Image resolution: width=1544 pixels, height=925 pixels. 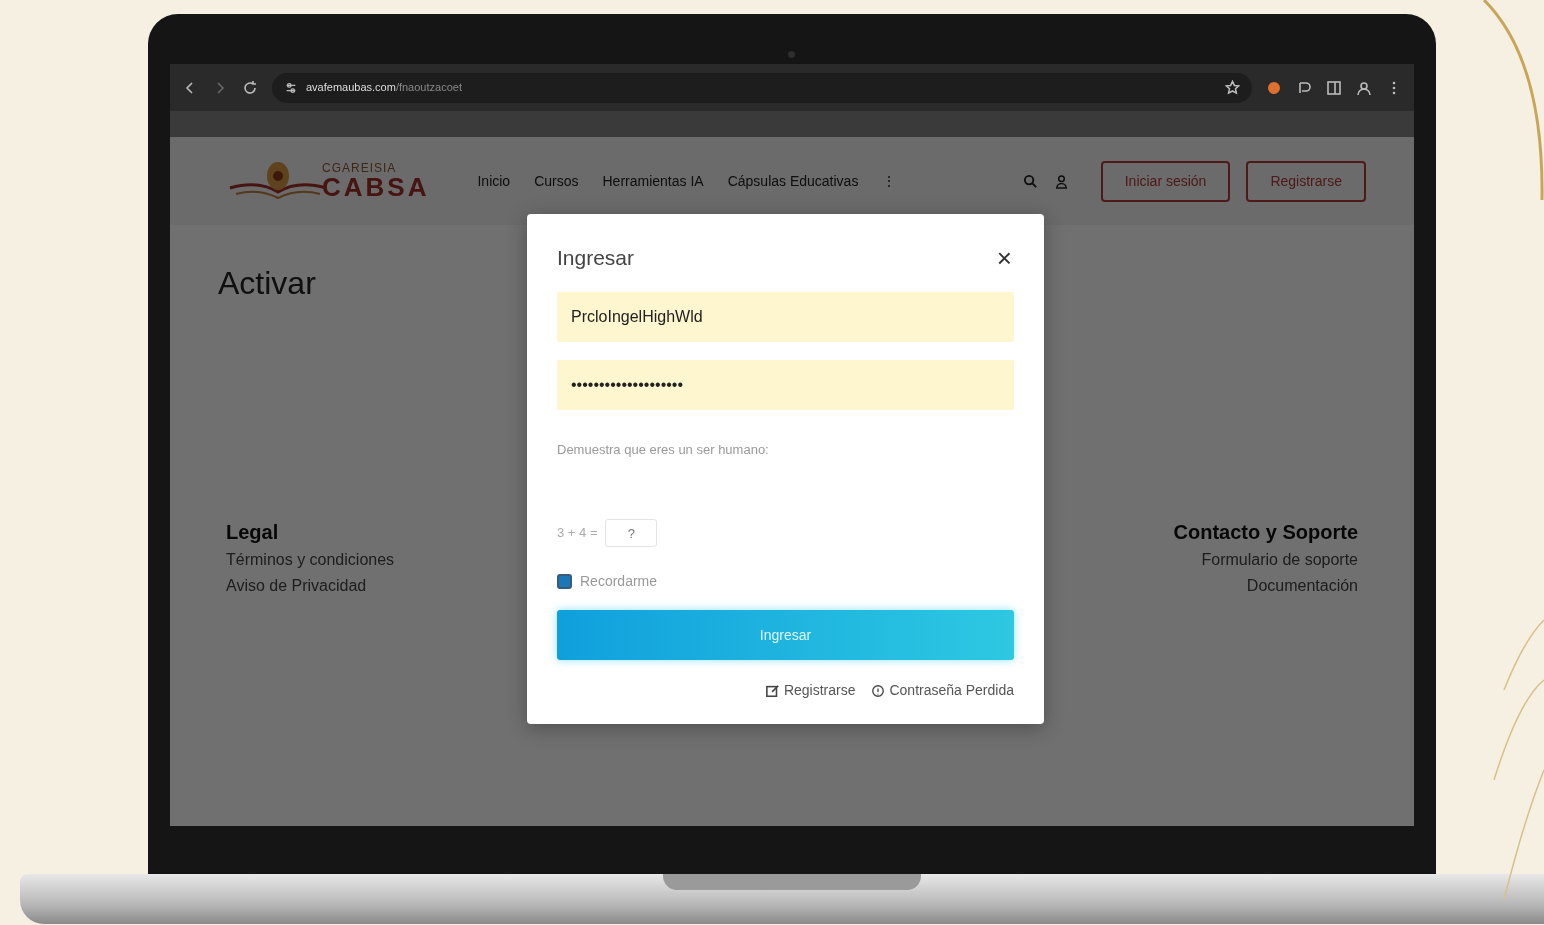 What do you see at coordinates (631, 533) in the screenshot?
I see `captcha-field: ?` at bounding box center [631, 533].